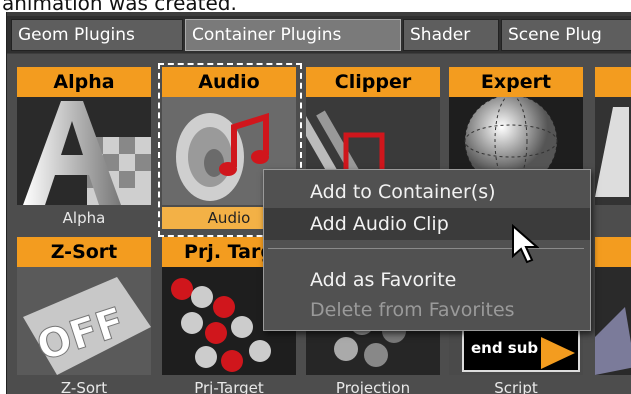 Image resolution: width=631 pixels, height=394 pixels. I want to click on mouse-pointer-icon, so click(525, 245).